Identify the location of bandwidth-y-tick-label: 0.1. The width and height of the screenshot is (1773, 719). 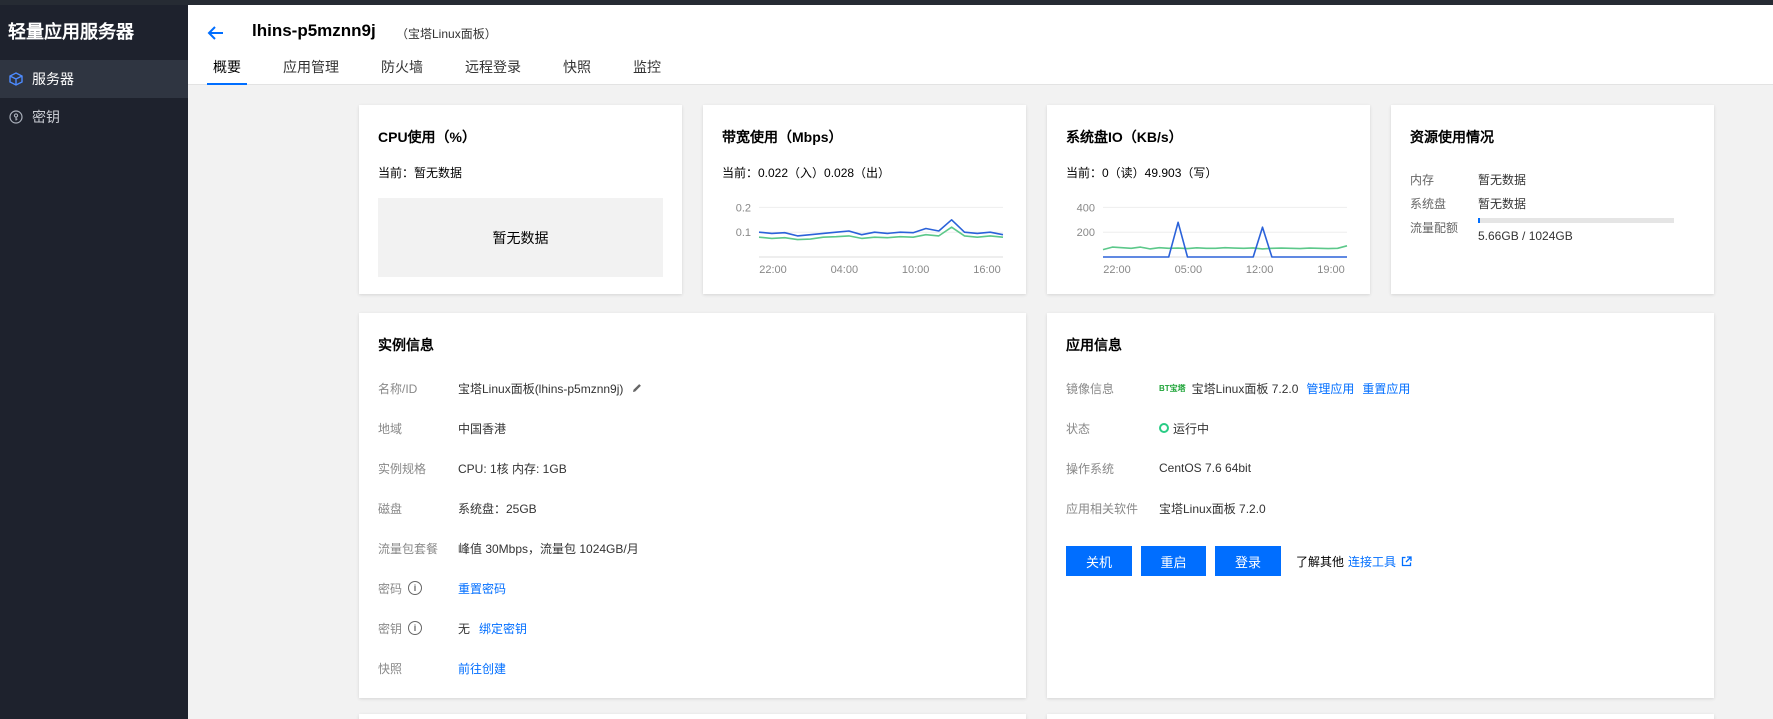
(743, 233).